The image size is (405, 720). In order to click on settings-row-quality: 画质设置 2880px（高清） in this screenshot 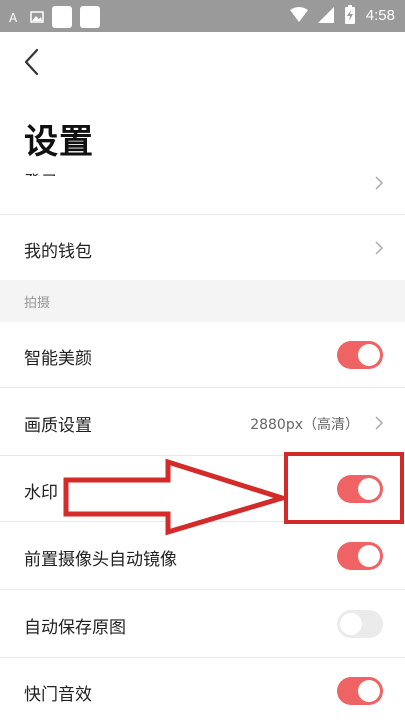, I will do `click(202, 422)`.